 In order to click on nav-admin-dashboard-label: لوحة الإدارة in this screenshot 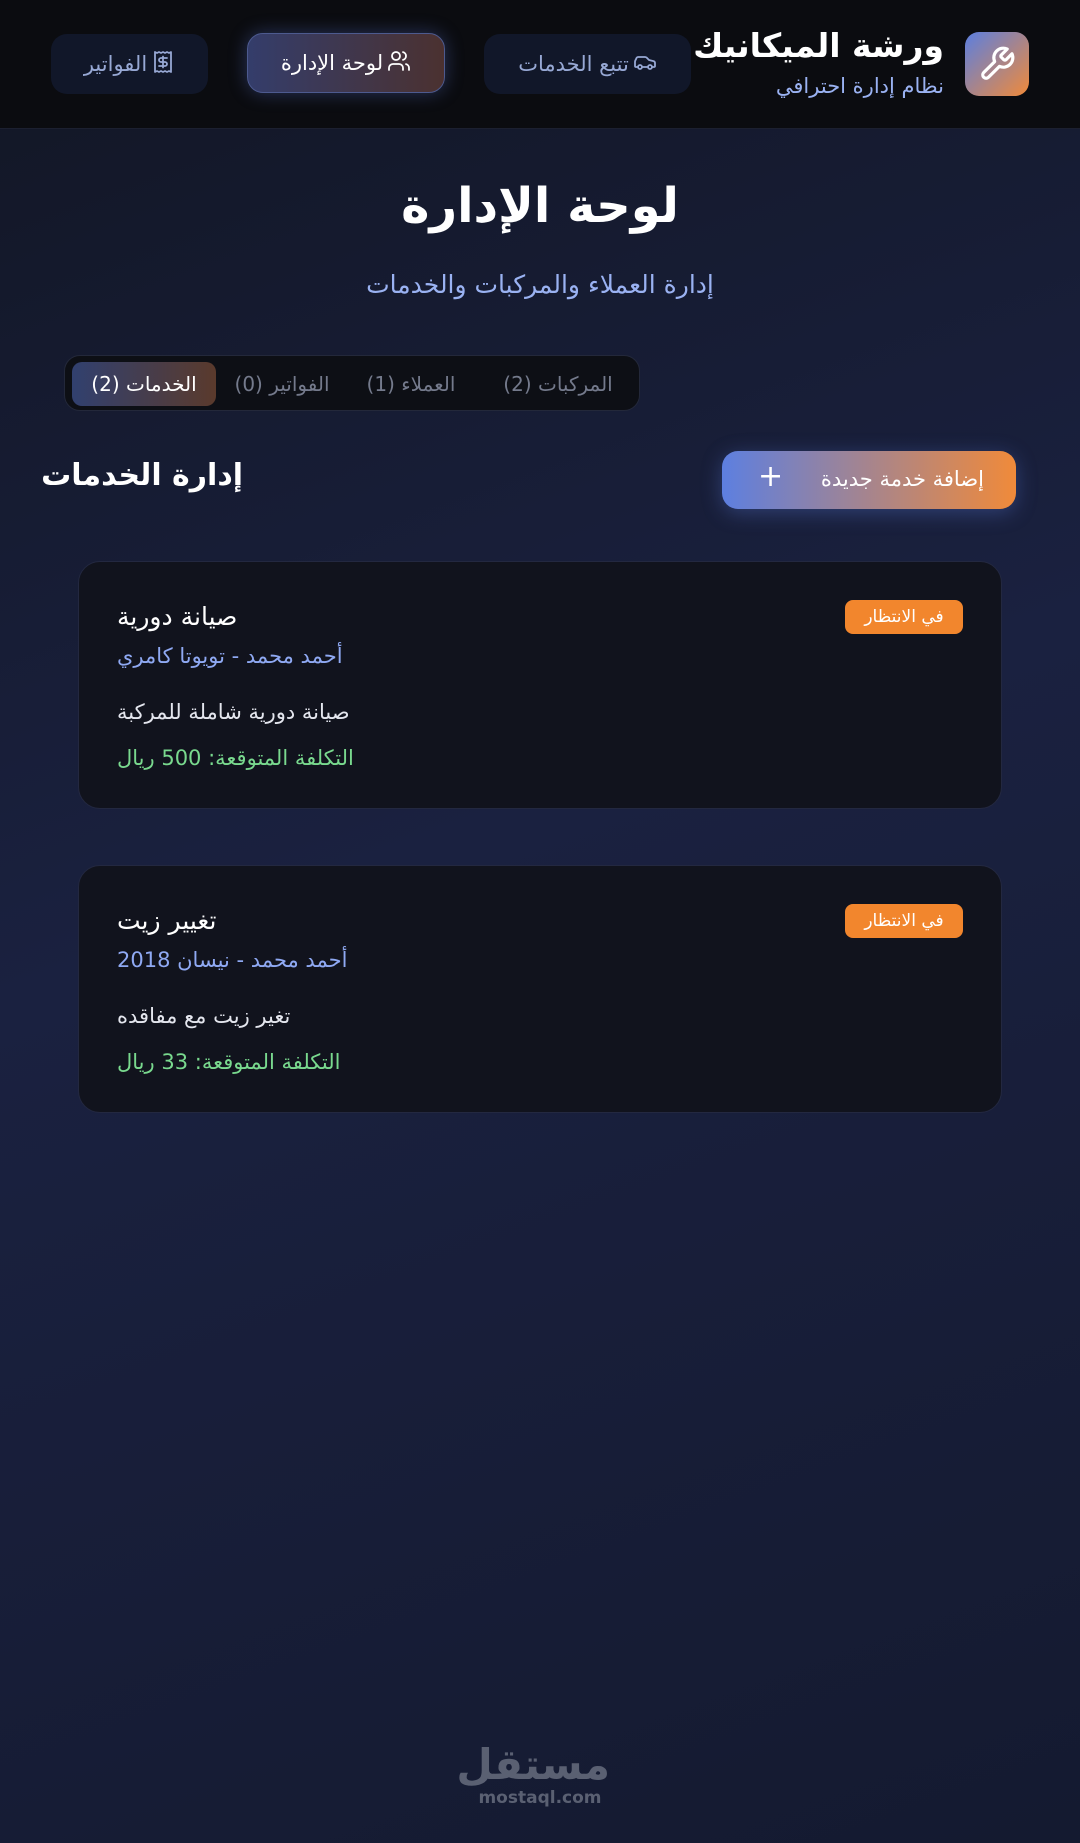, I will do `click(332, 63)`.